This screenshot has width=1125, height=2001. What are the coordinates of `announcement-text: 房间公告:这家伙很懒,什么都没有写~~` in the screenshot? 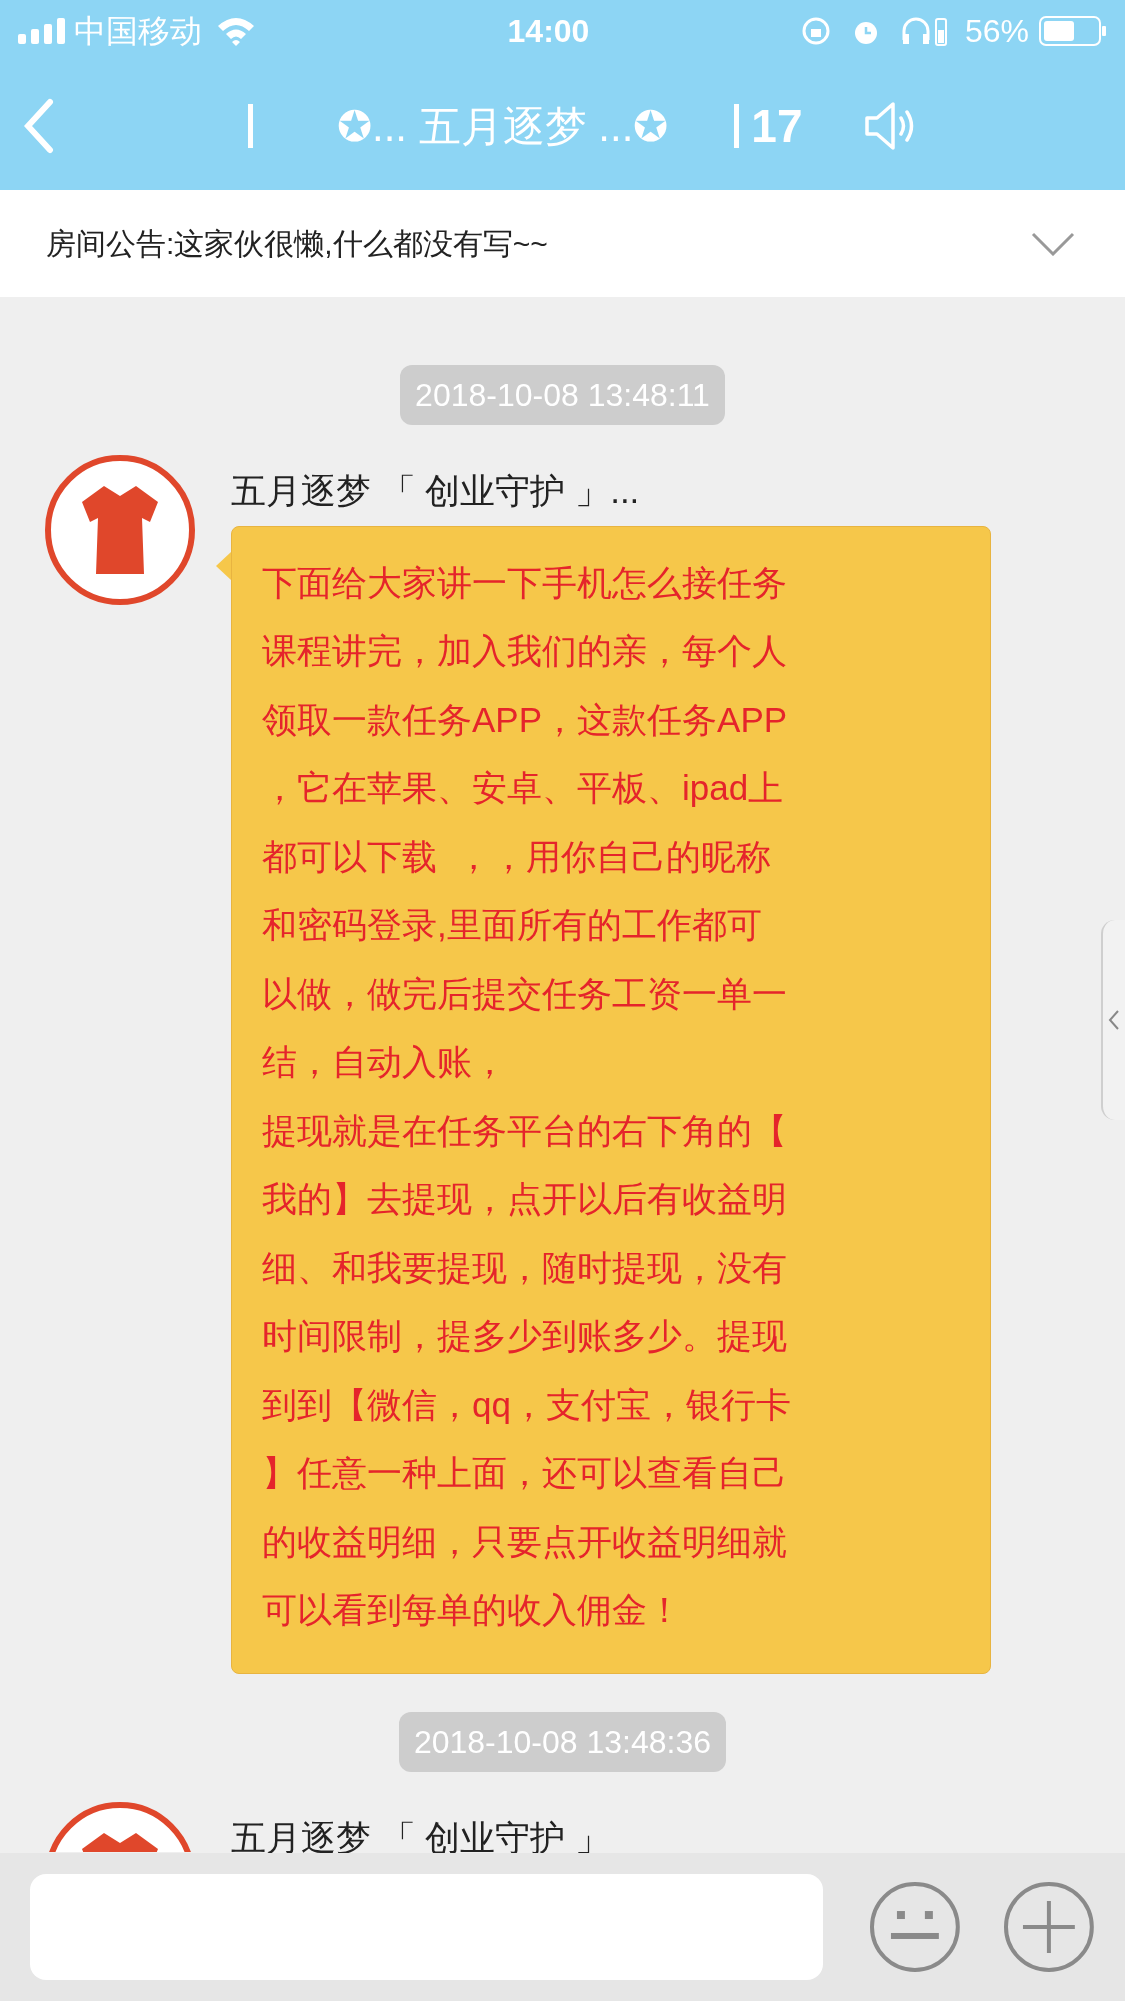 It's located at (297, 244).